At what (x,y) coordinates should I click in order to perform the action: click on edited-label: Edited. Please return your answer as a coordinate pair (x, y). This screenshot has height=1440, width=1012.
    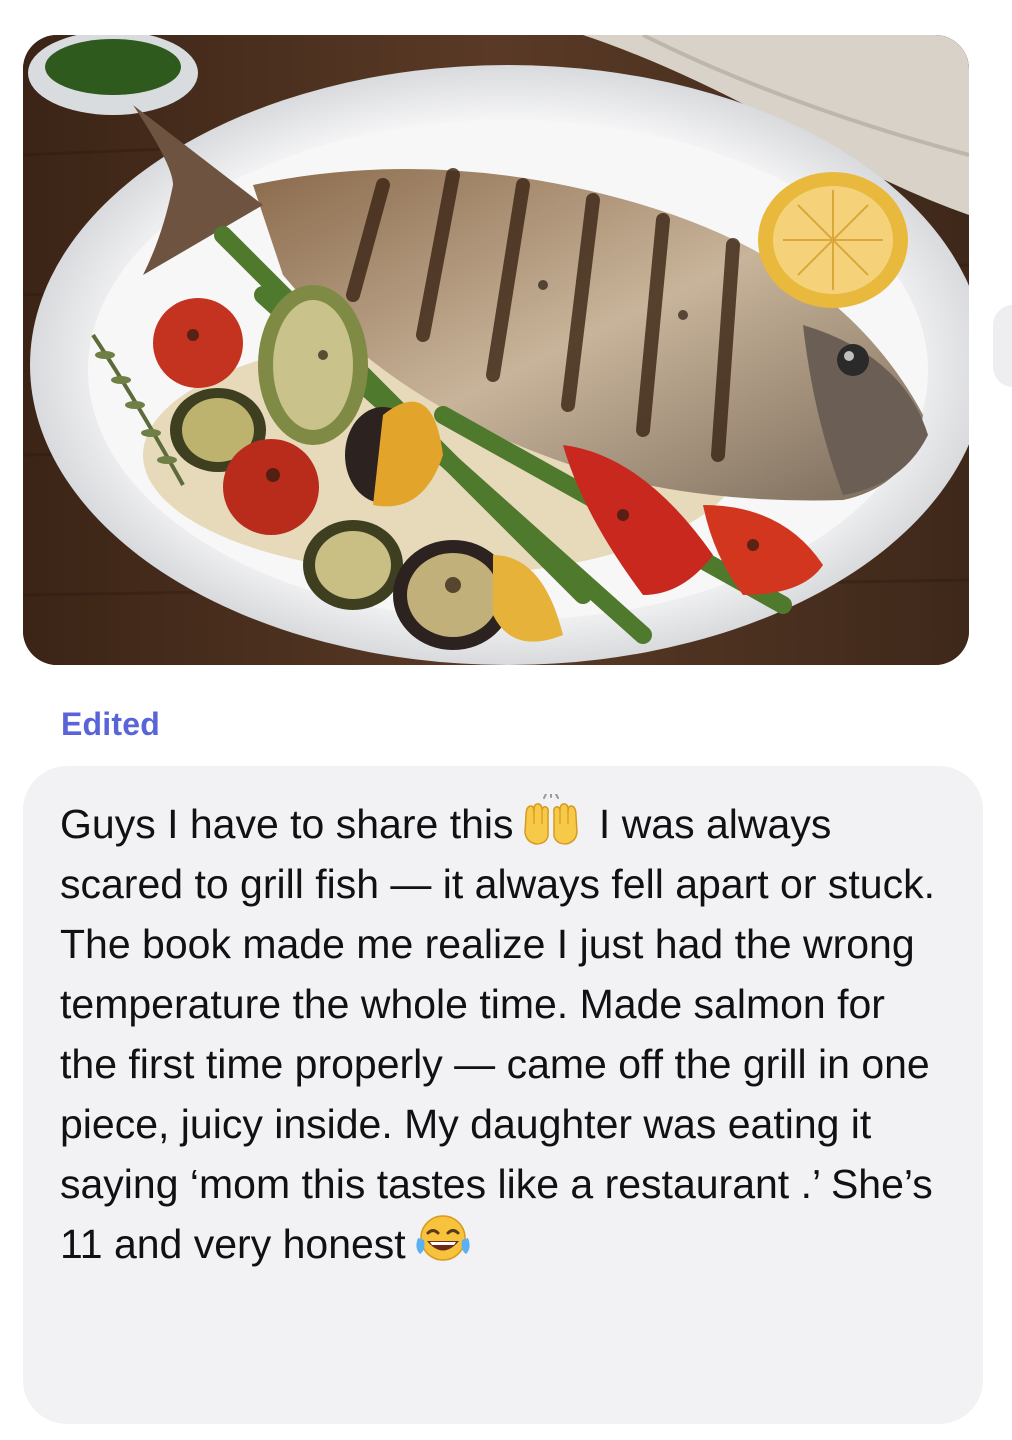
    Looking at the image, I should click on (110, 724).